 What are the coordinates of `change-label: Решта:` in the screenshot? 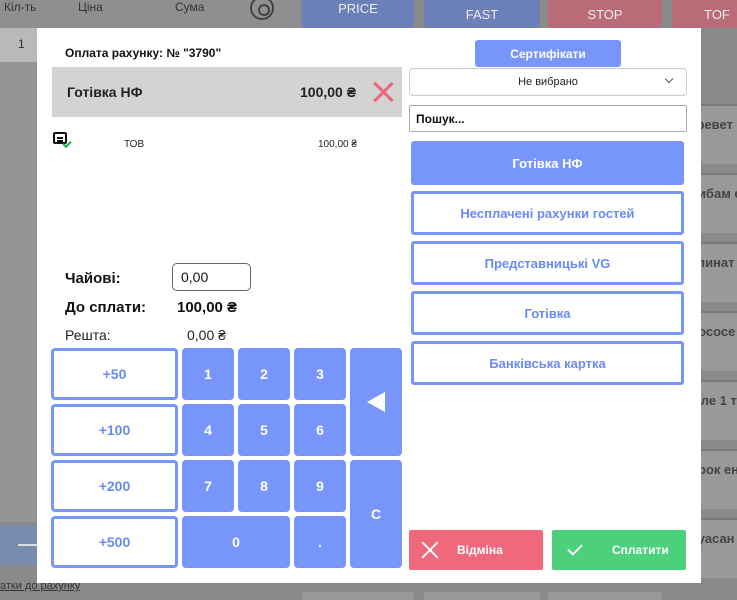 It's located at (88, 335).